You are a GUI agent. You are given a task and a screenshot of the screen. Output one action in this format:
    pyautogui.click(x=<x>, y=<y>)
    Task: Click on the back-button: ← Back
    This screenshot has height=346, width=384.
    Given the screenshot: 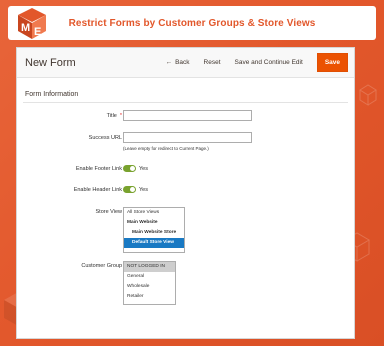 What is the action you would take?
    pyautogui.click(x=178, y=62)
    